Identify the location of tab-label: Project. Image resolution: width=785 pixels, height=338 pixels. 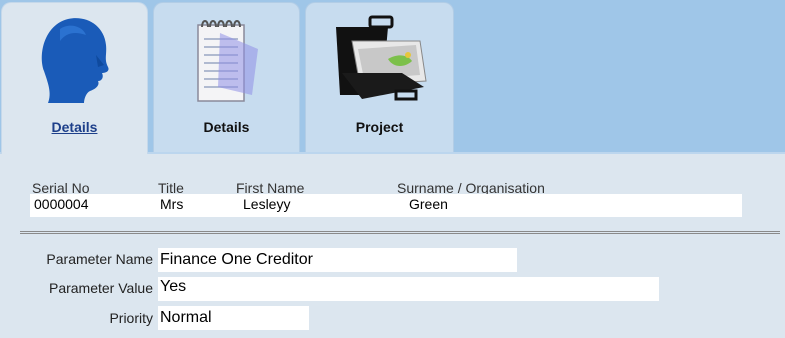
(379, 127).